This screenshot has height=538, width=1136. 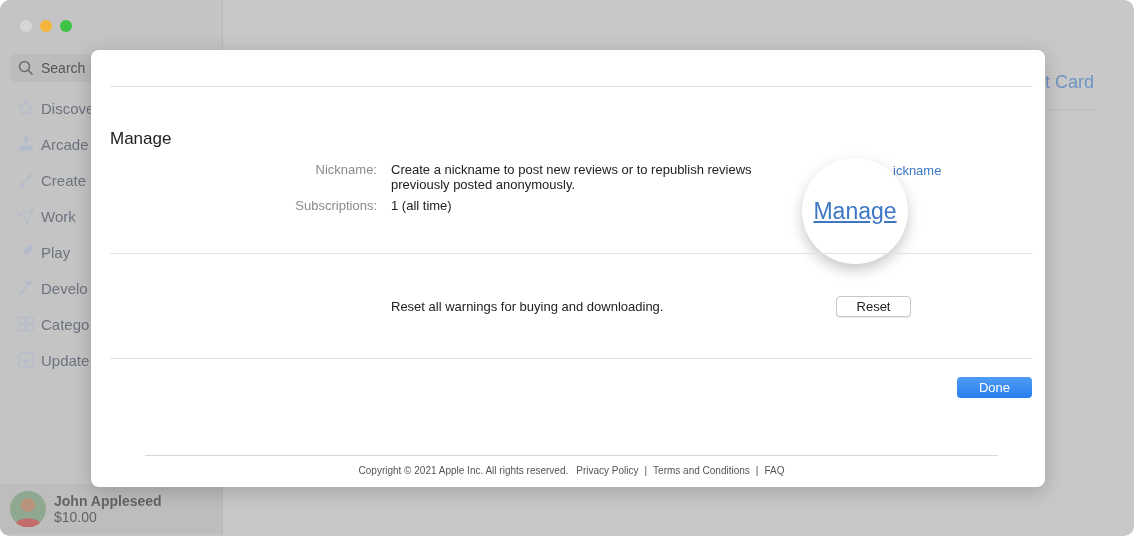 I want to click on sidebar-item: Arcade, so click(x=65, y=144).